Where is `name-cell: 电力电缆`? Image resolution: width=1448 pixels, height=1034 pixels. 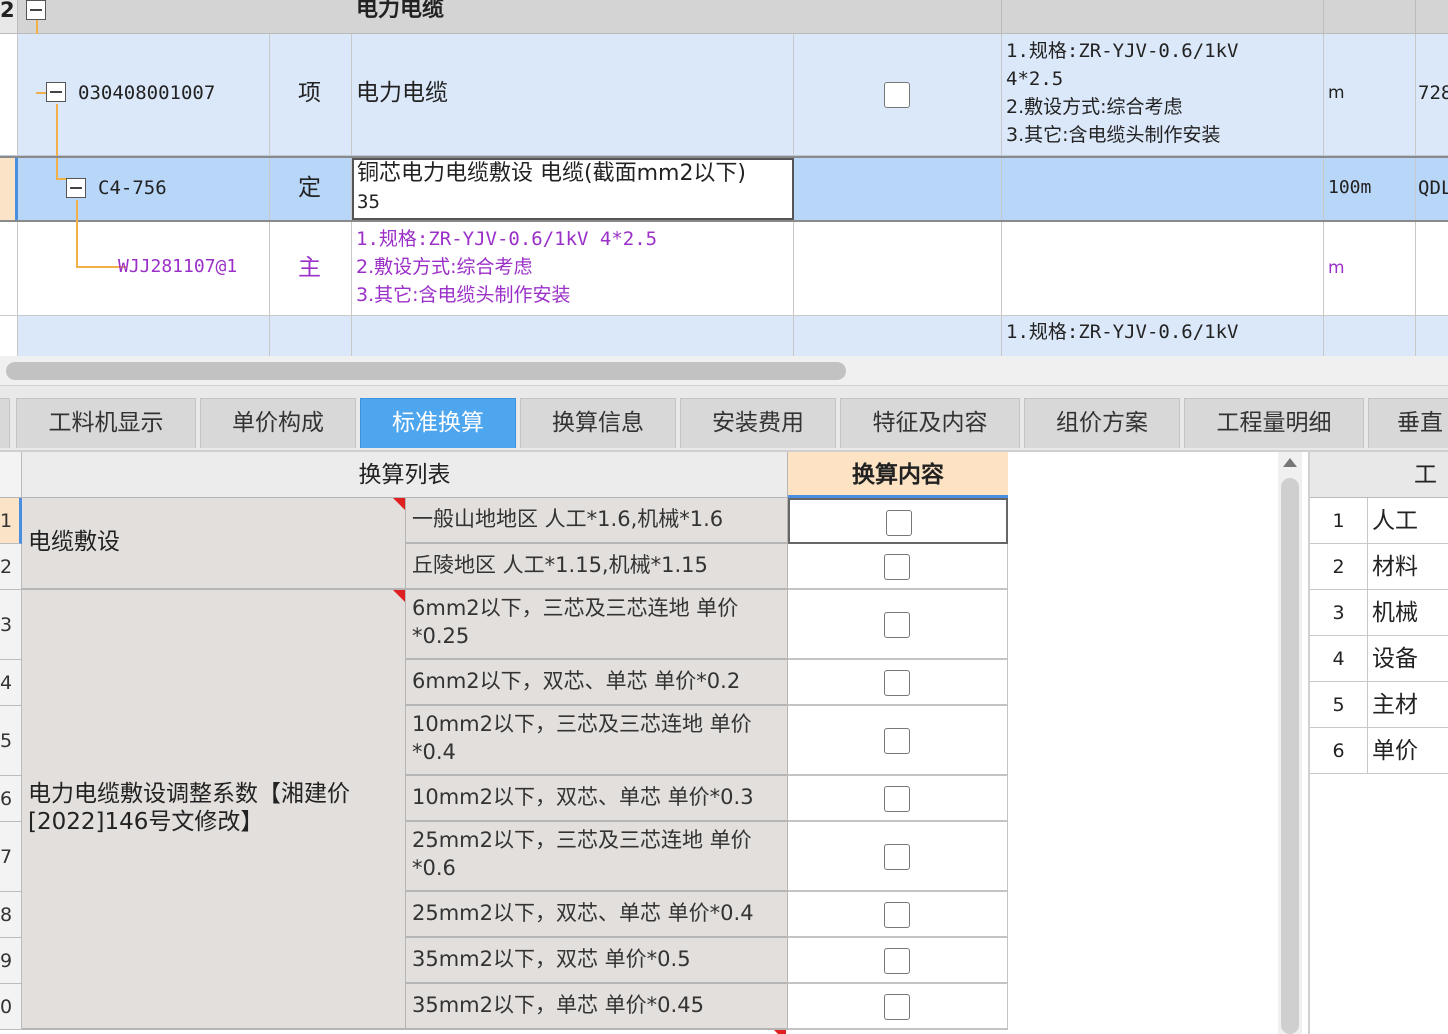
name-cell: 电力电缆 is located at coordinates (573, 94).